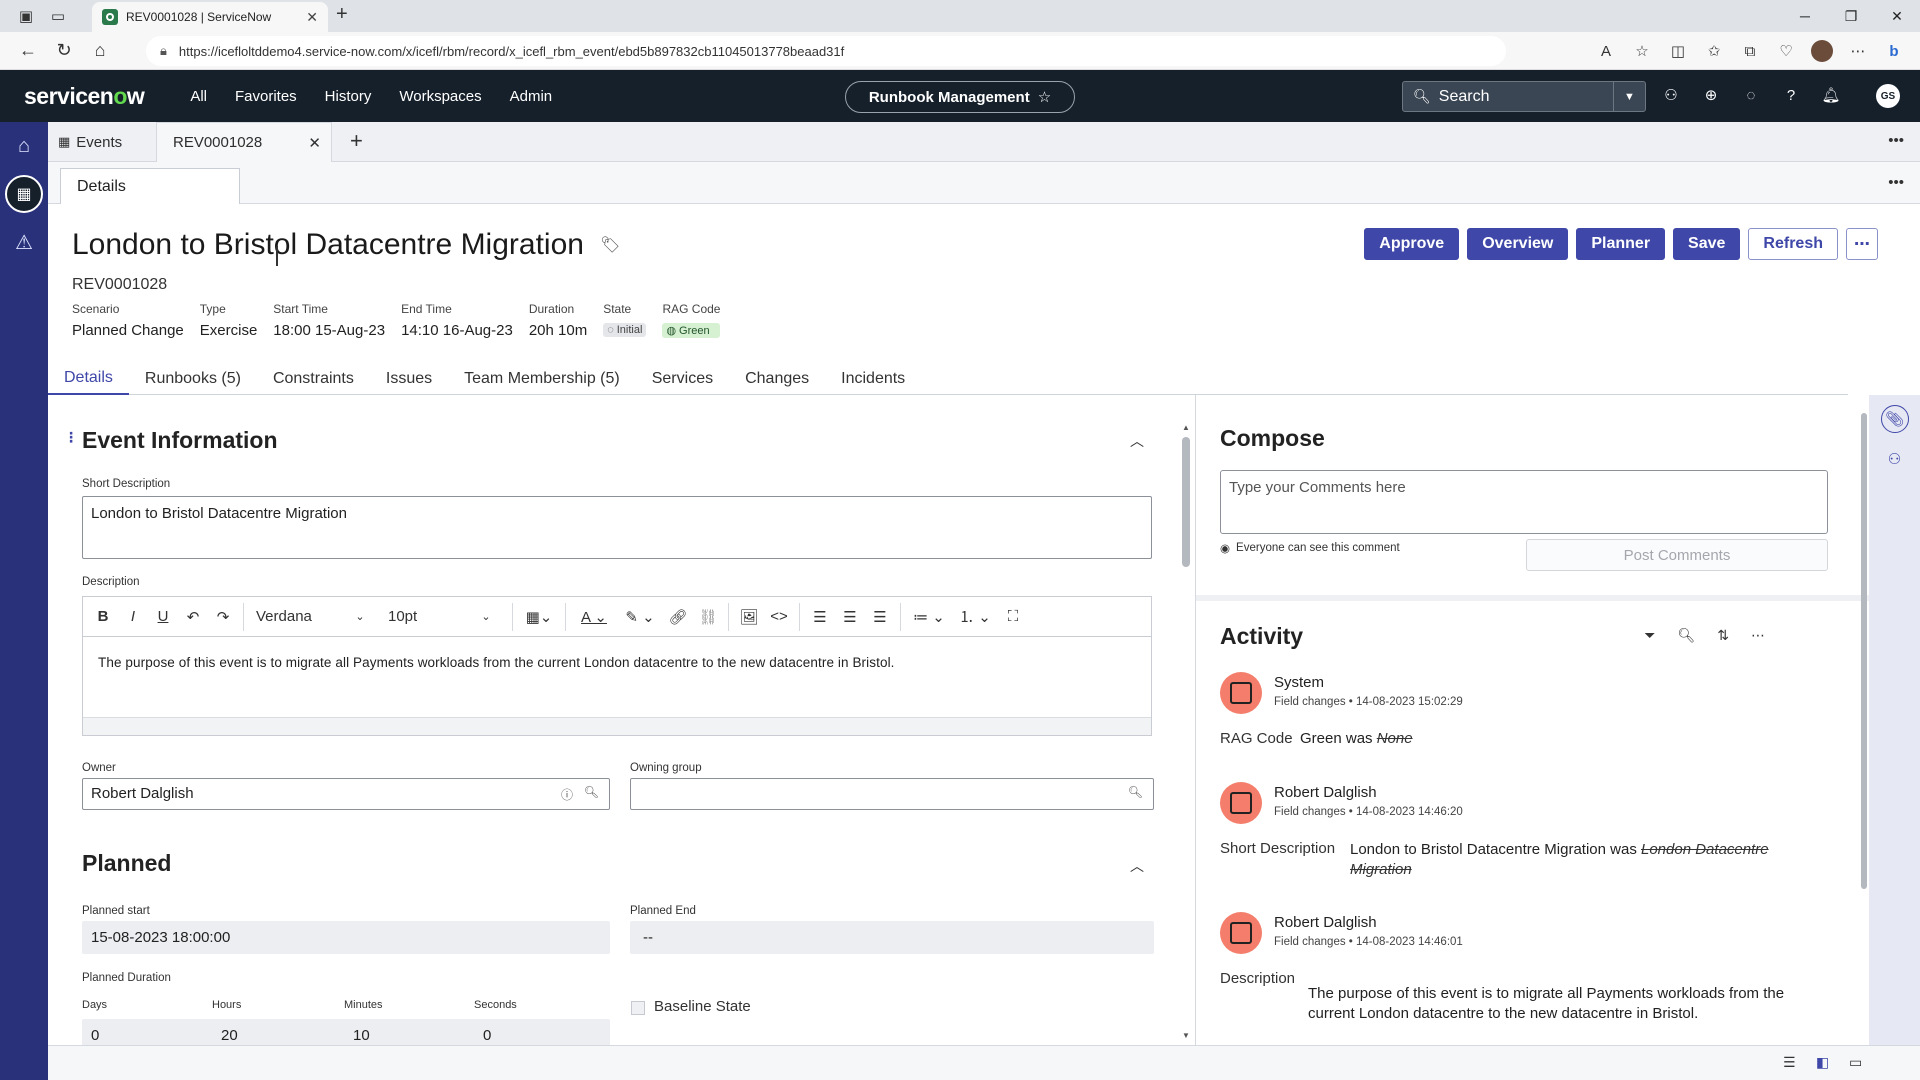  I want to click on comment-input: Type your Comments here, so click(1524, 502).